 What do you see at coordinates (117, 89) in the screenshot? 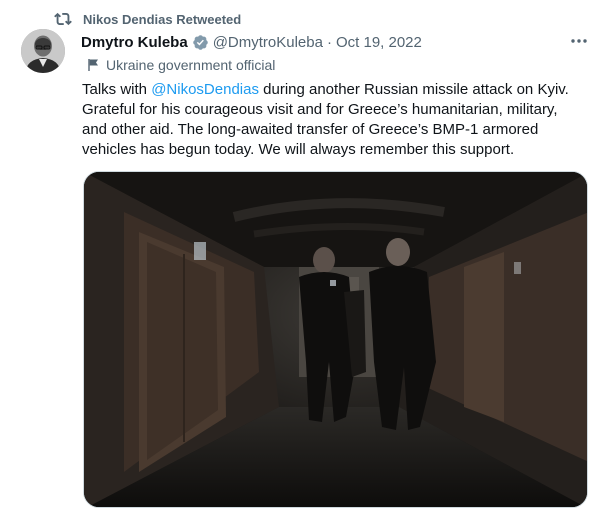
I see `tweet-text-segment: Talks with` at bounding box center [117, 89].